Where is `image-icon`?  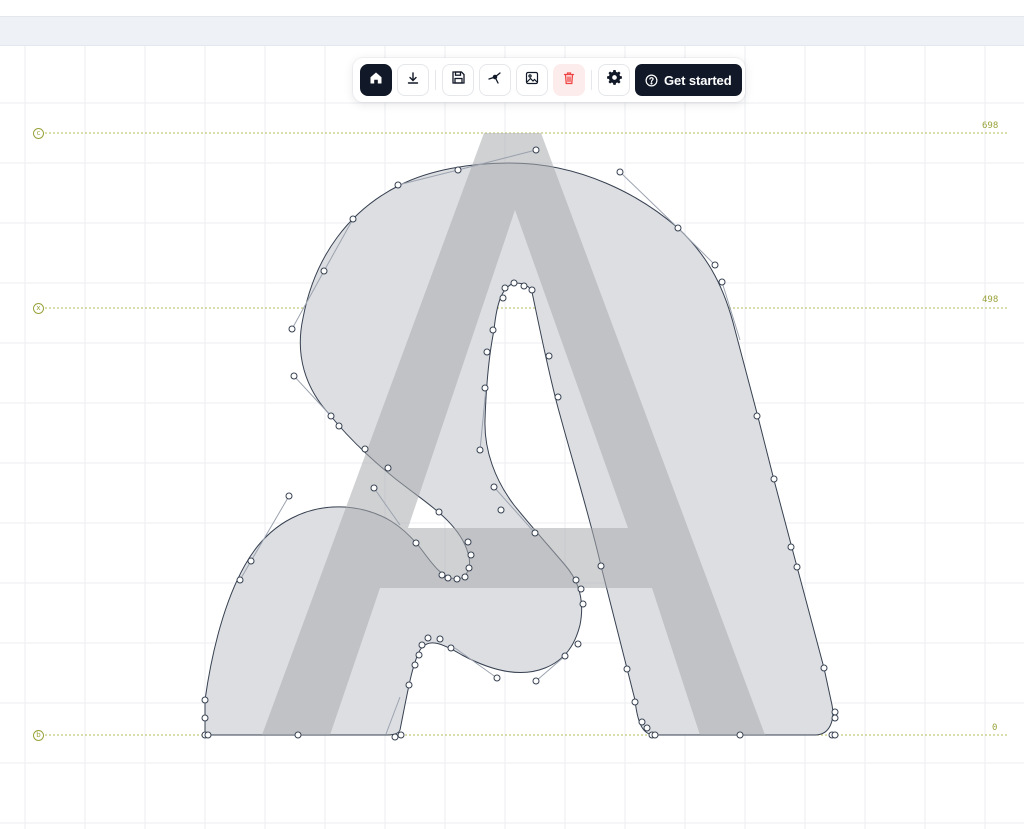 image-icon is located at coordinates (532, 80).